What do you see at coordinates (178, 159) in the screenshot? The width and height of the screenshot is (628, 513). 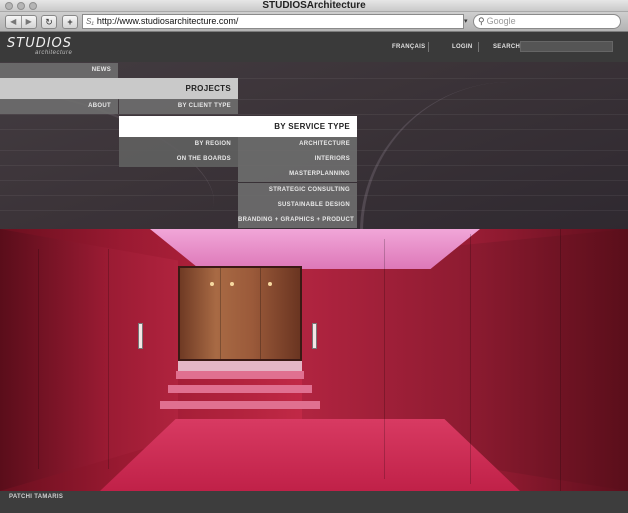 I see `menu-item-on-the-boards: ON THE BOARDS` at bounding box center [178, 159].